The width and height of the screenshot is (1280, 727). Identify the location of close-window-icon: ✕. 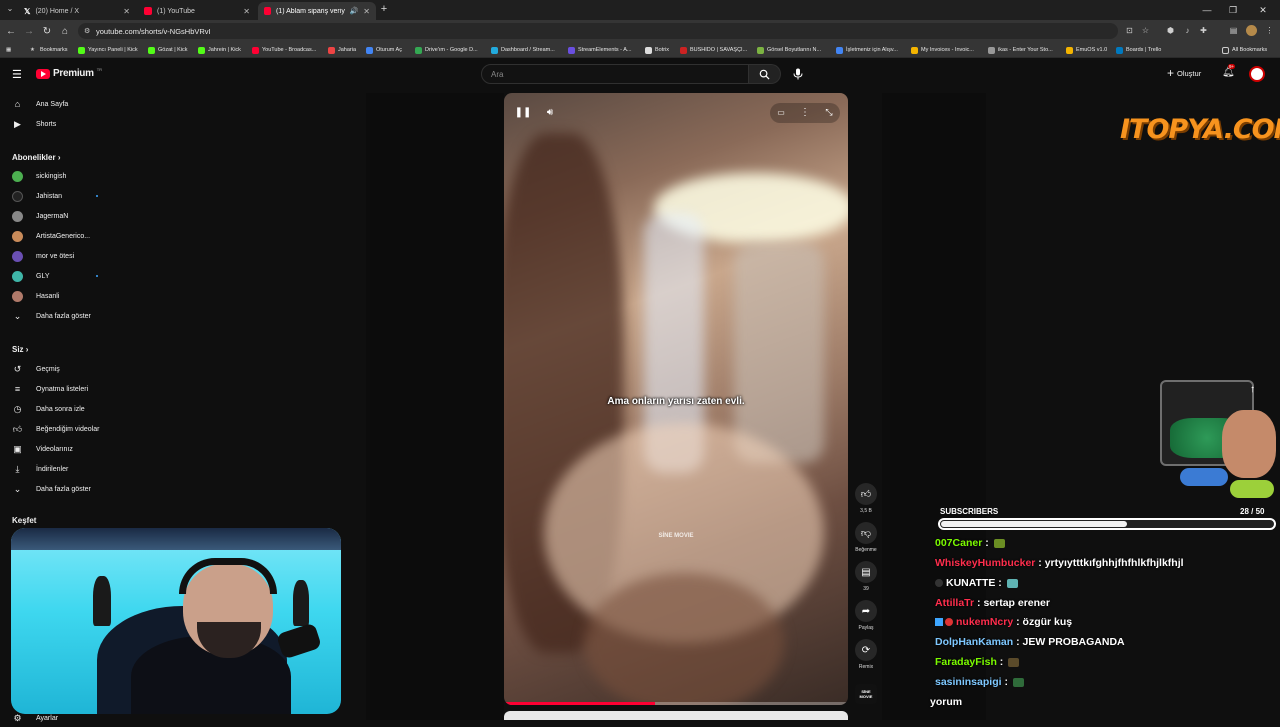
(1263, 10).